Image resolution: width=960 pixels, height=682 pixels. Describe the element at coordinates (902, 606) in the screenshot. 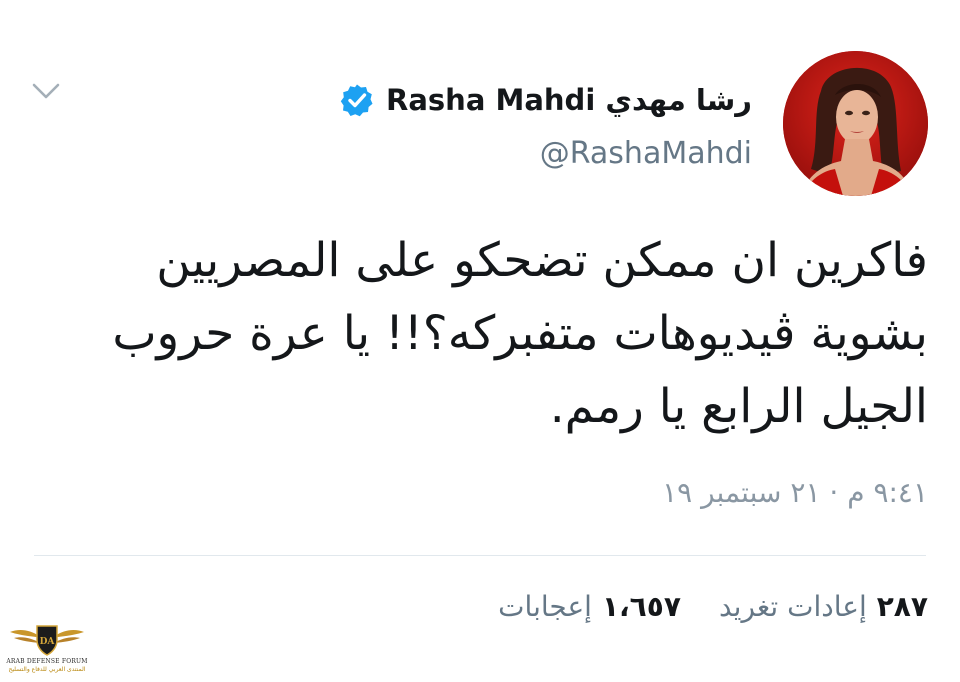

I see `retweets-count: ٢٨٧` at that location.